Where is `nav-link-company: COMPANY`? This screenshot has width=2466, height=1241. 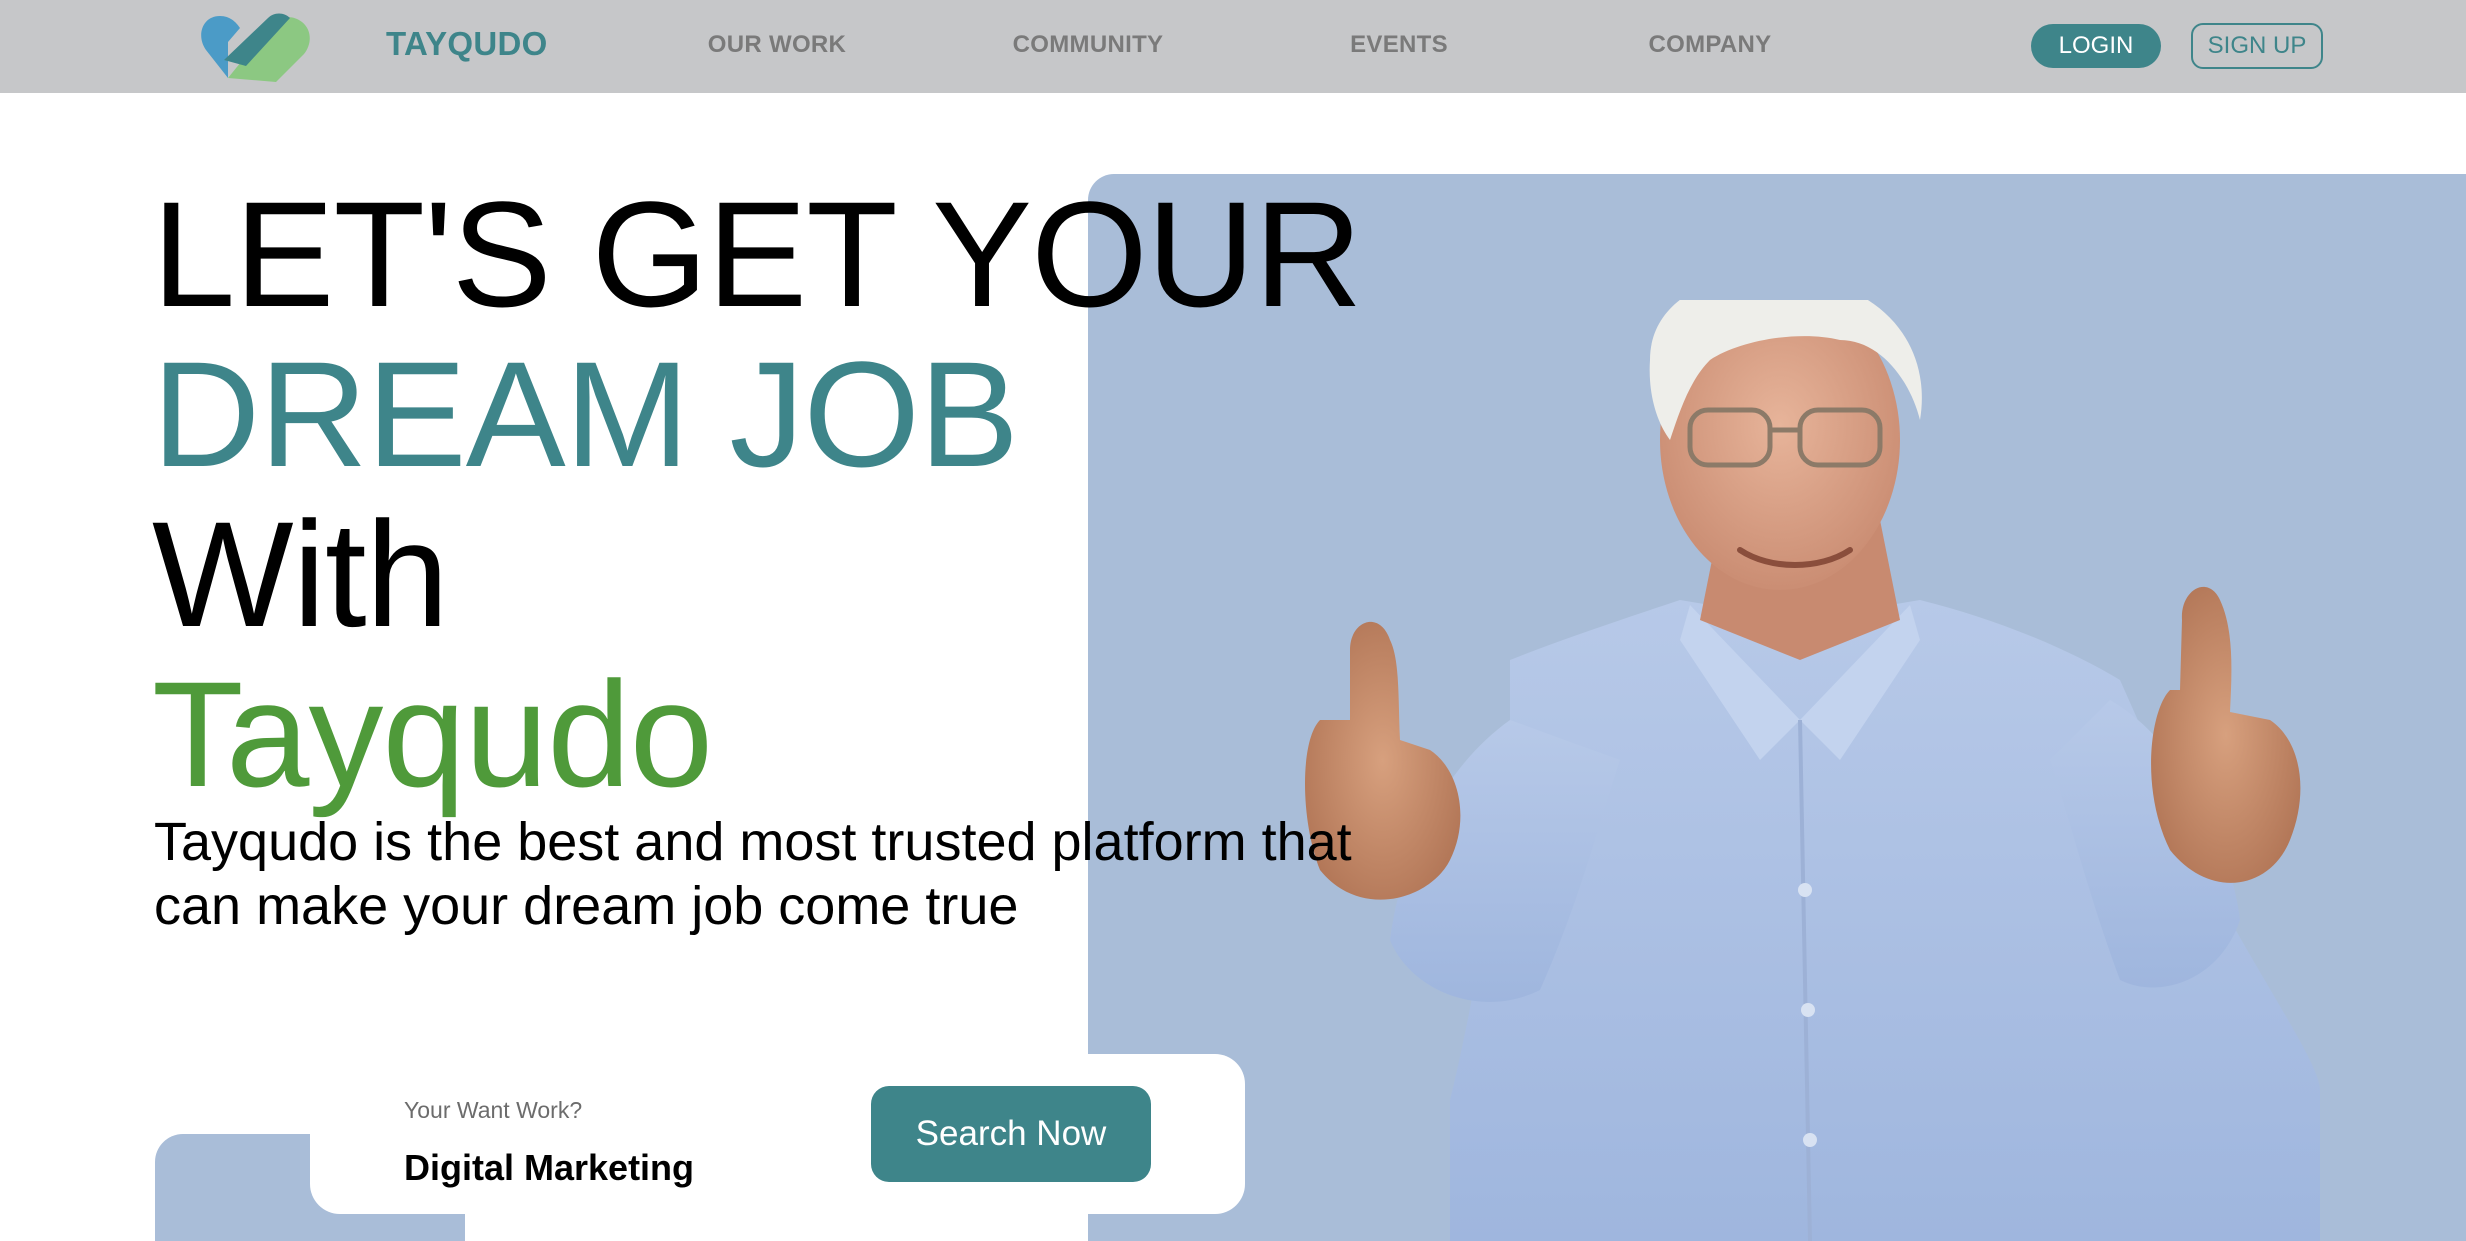
nav-link-company: COMPANY is located at coordinates (1710, 45).